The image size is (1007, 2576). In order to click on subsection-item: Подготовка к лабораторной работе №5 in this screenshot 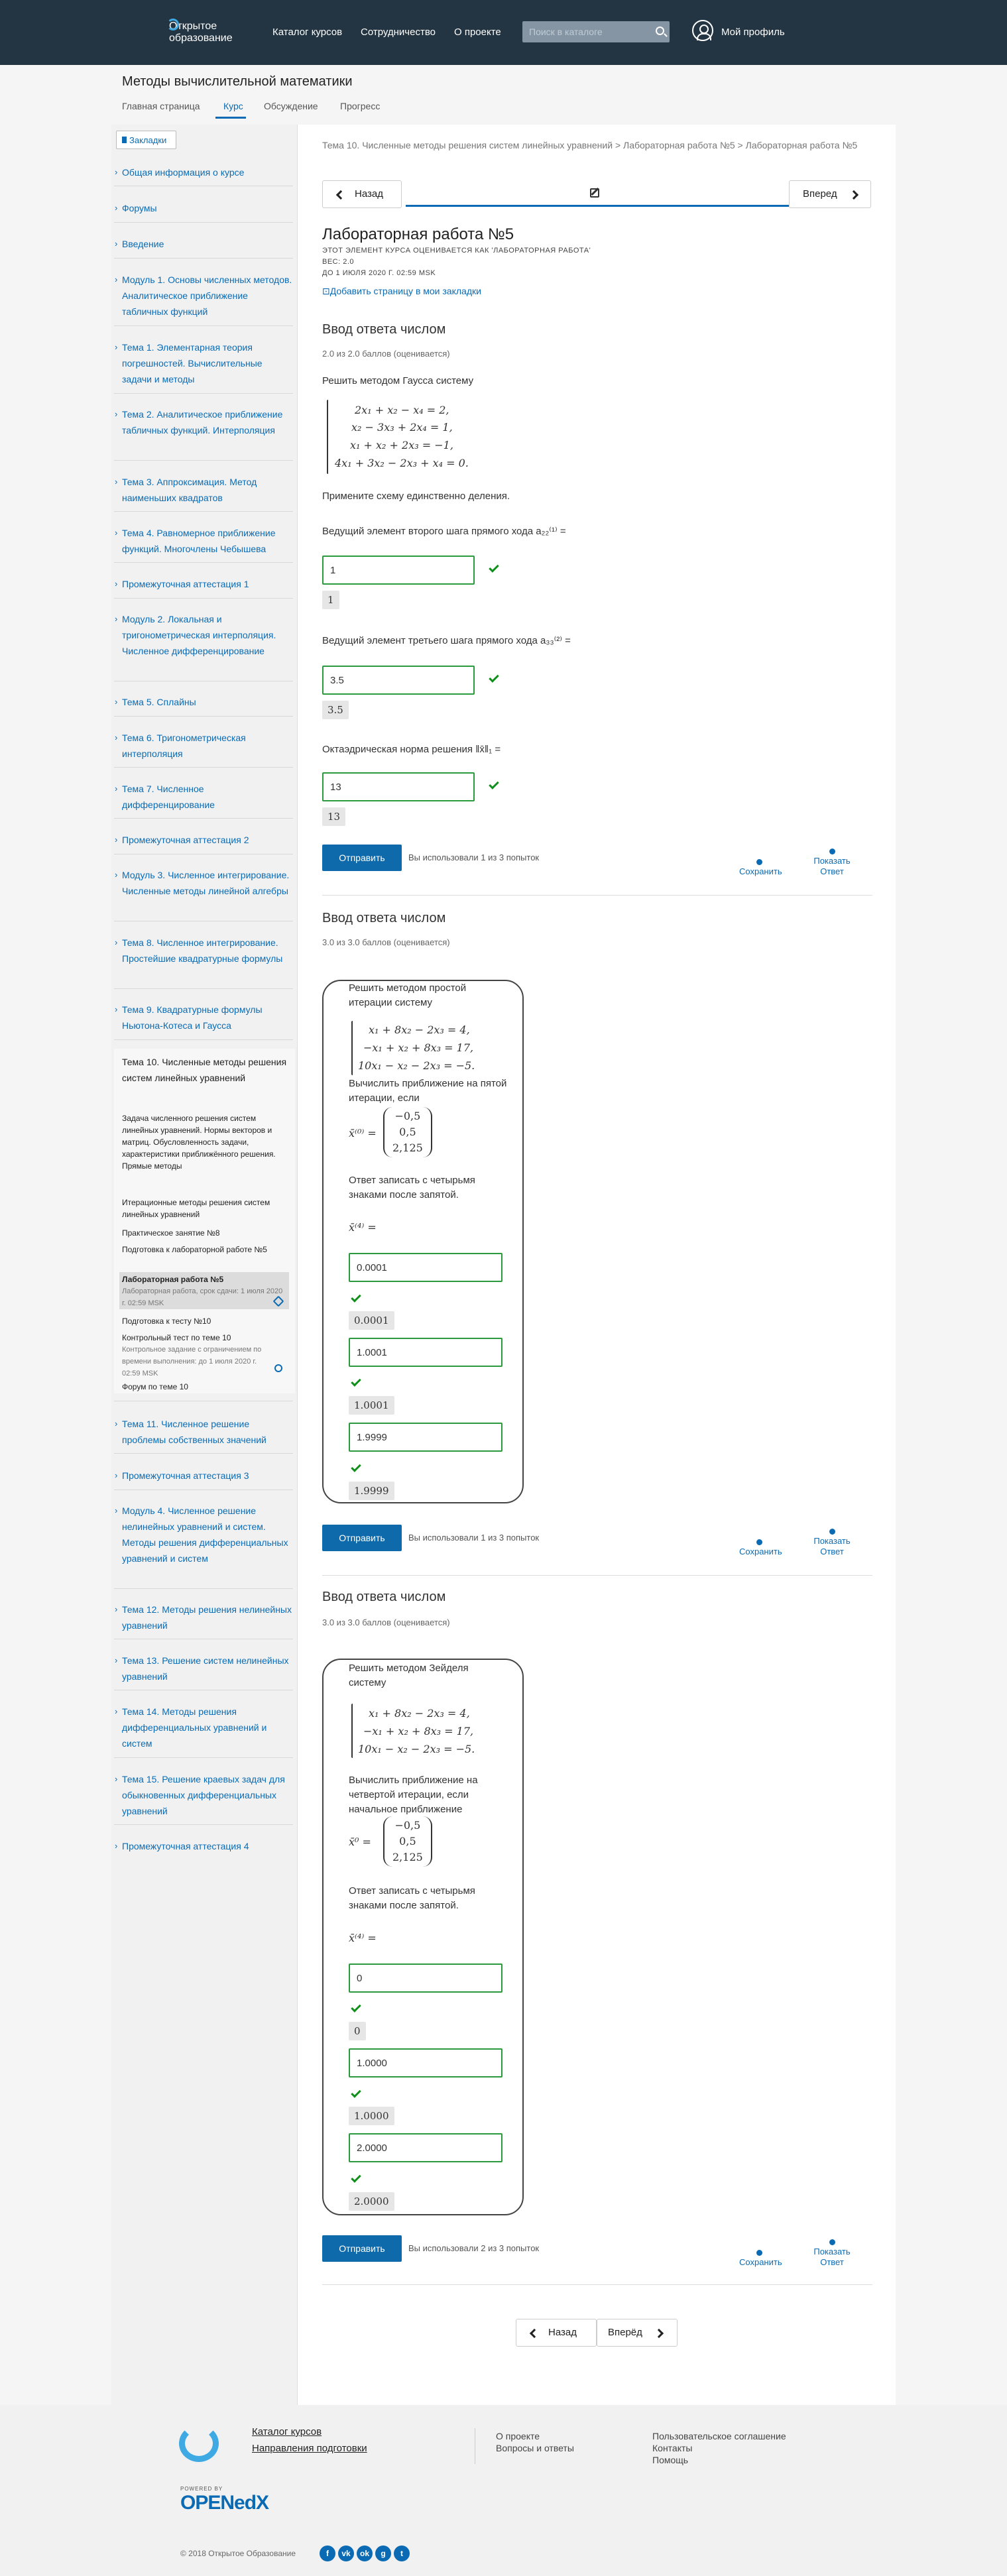, I will do `click(207, 1250)`.